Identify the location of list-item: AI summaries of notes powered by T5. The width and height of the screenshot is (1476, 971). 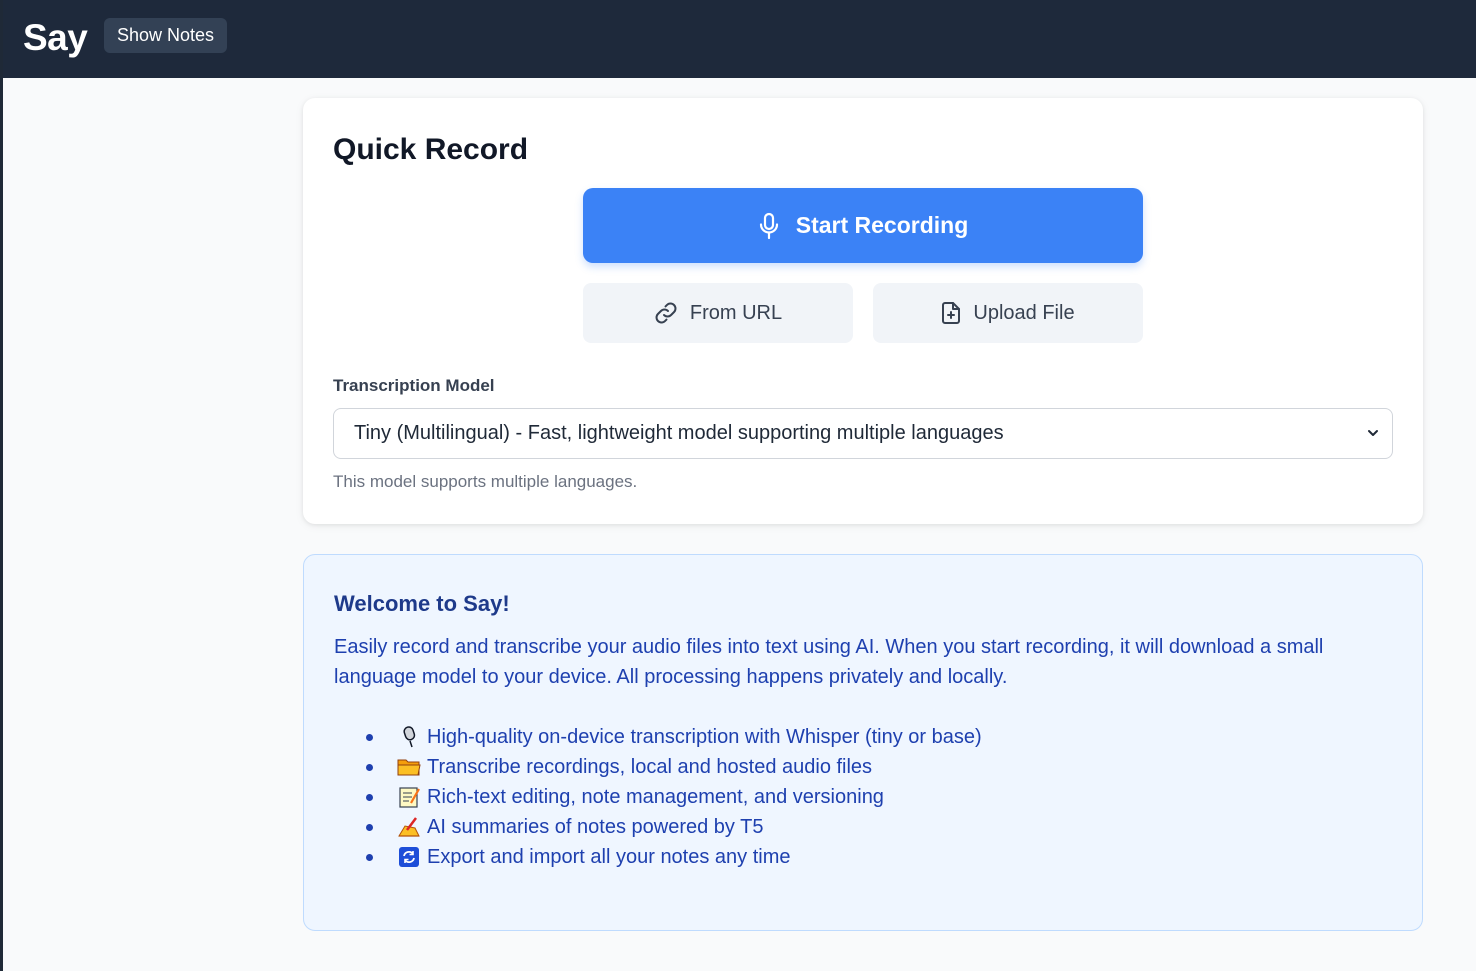
(673, 827).